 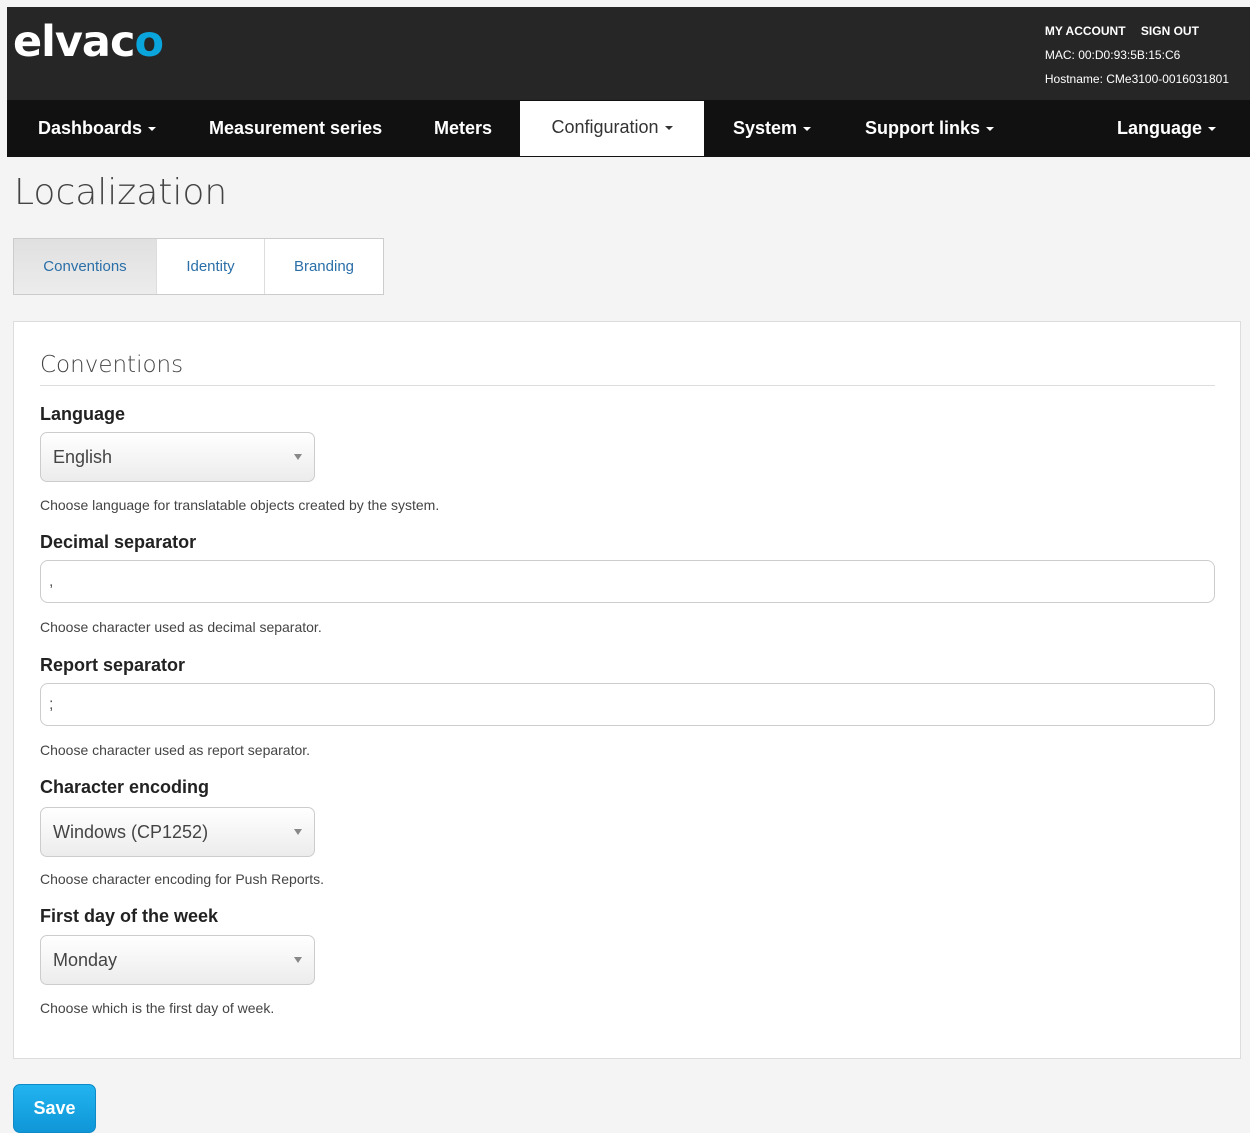 I want to click on report-separator-input, so click(x=627, y=704).